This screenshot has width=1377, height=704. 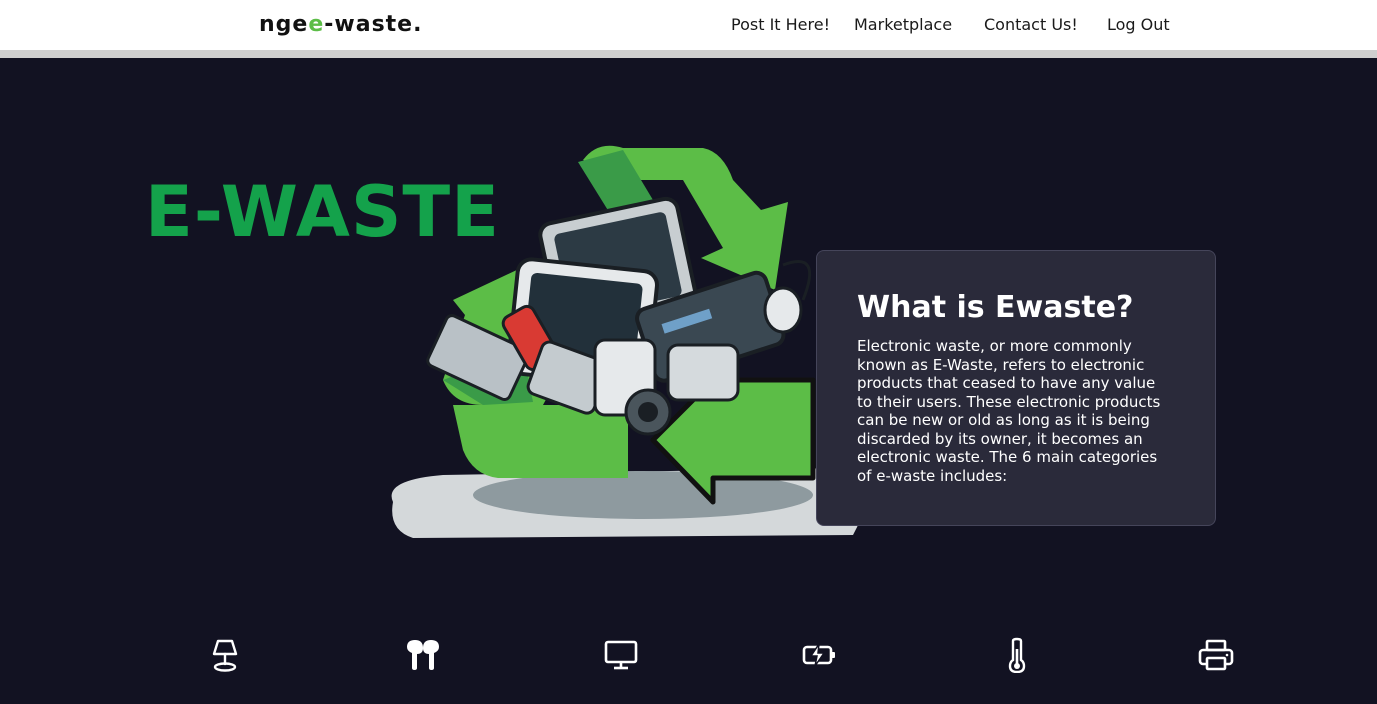 What do you see at coordinates (688, 54) in the screenshot?
I see `header-divider` at bounding box center [688, 54].